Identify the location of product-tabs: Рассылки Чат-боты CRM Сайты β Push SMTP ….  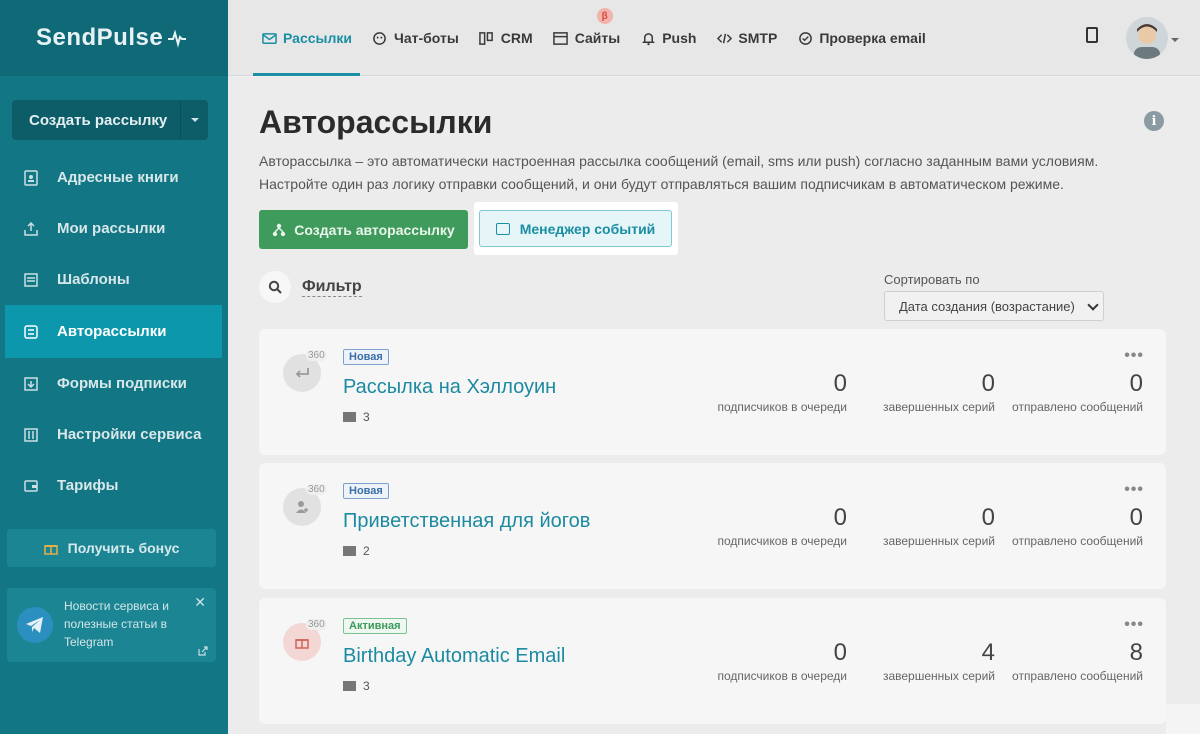
(595, 38).